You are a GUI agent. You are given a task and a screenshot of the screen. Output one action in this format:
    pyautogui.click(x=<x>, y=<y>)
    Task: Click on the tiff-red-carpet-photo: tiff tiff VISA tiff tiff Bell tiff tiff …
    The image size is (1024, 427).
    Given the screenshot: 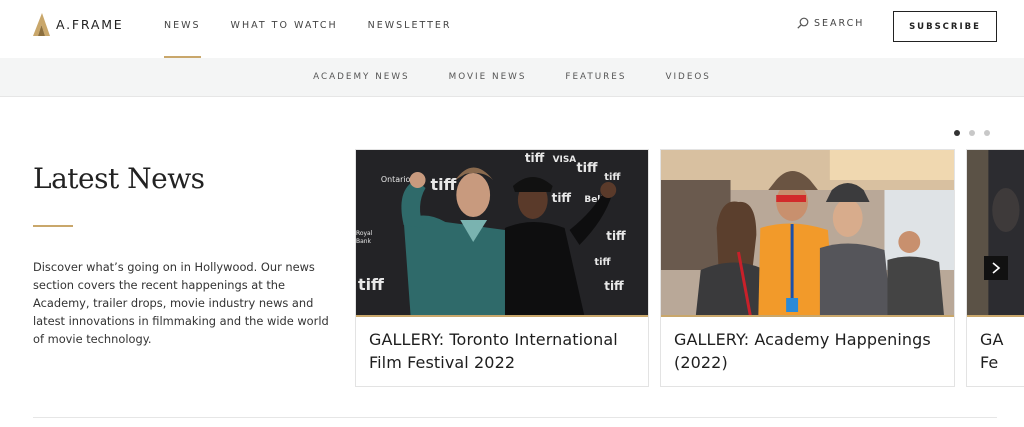 What is the action you would take?
    pyautogui.click(x=502, y=233)
    